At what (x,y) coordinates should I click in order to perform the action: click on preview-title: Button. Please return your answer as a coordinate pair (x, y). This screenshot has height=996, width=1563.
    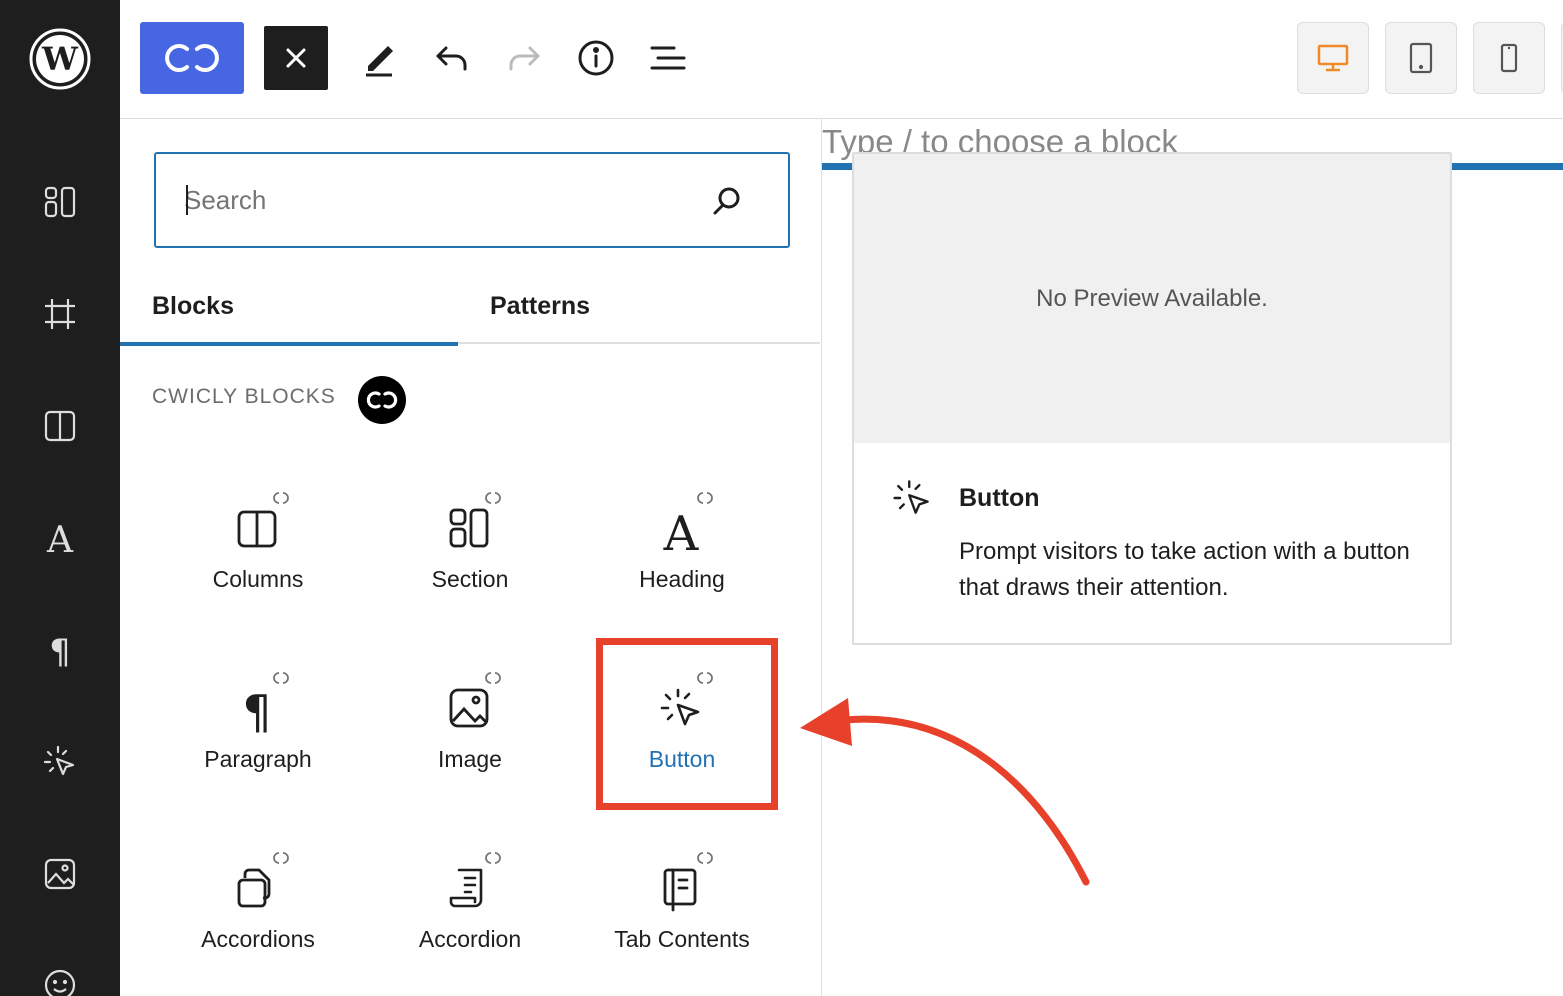
    Looking at the image, I should click on (999, 498).